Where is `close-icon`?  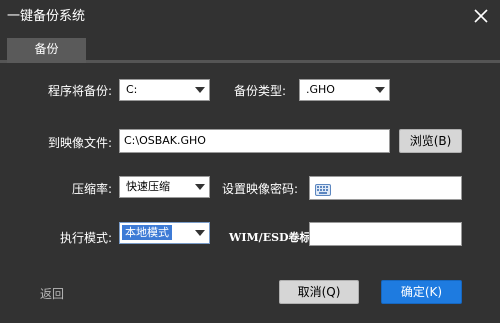 close-icon is located at coordinates (481, 16).